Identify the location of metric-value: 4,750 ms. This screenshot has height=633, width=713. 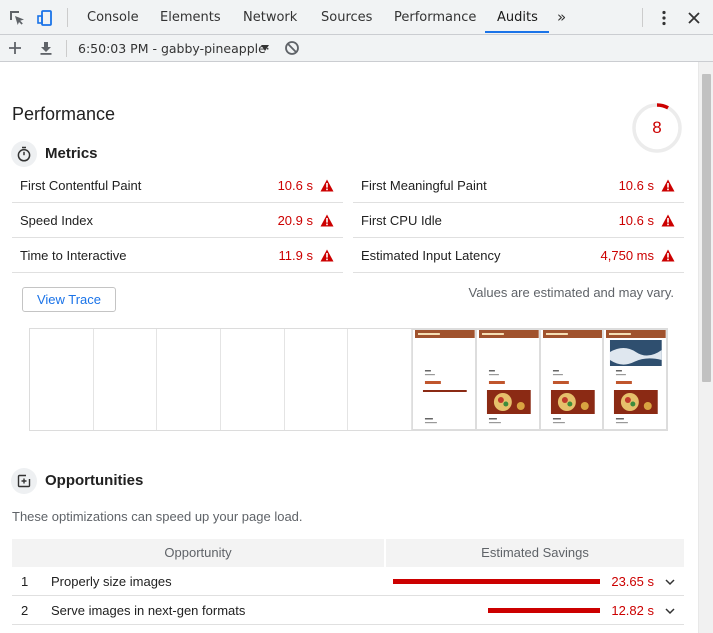
(627, 255).